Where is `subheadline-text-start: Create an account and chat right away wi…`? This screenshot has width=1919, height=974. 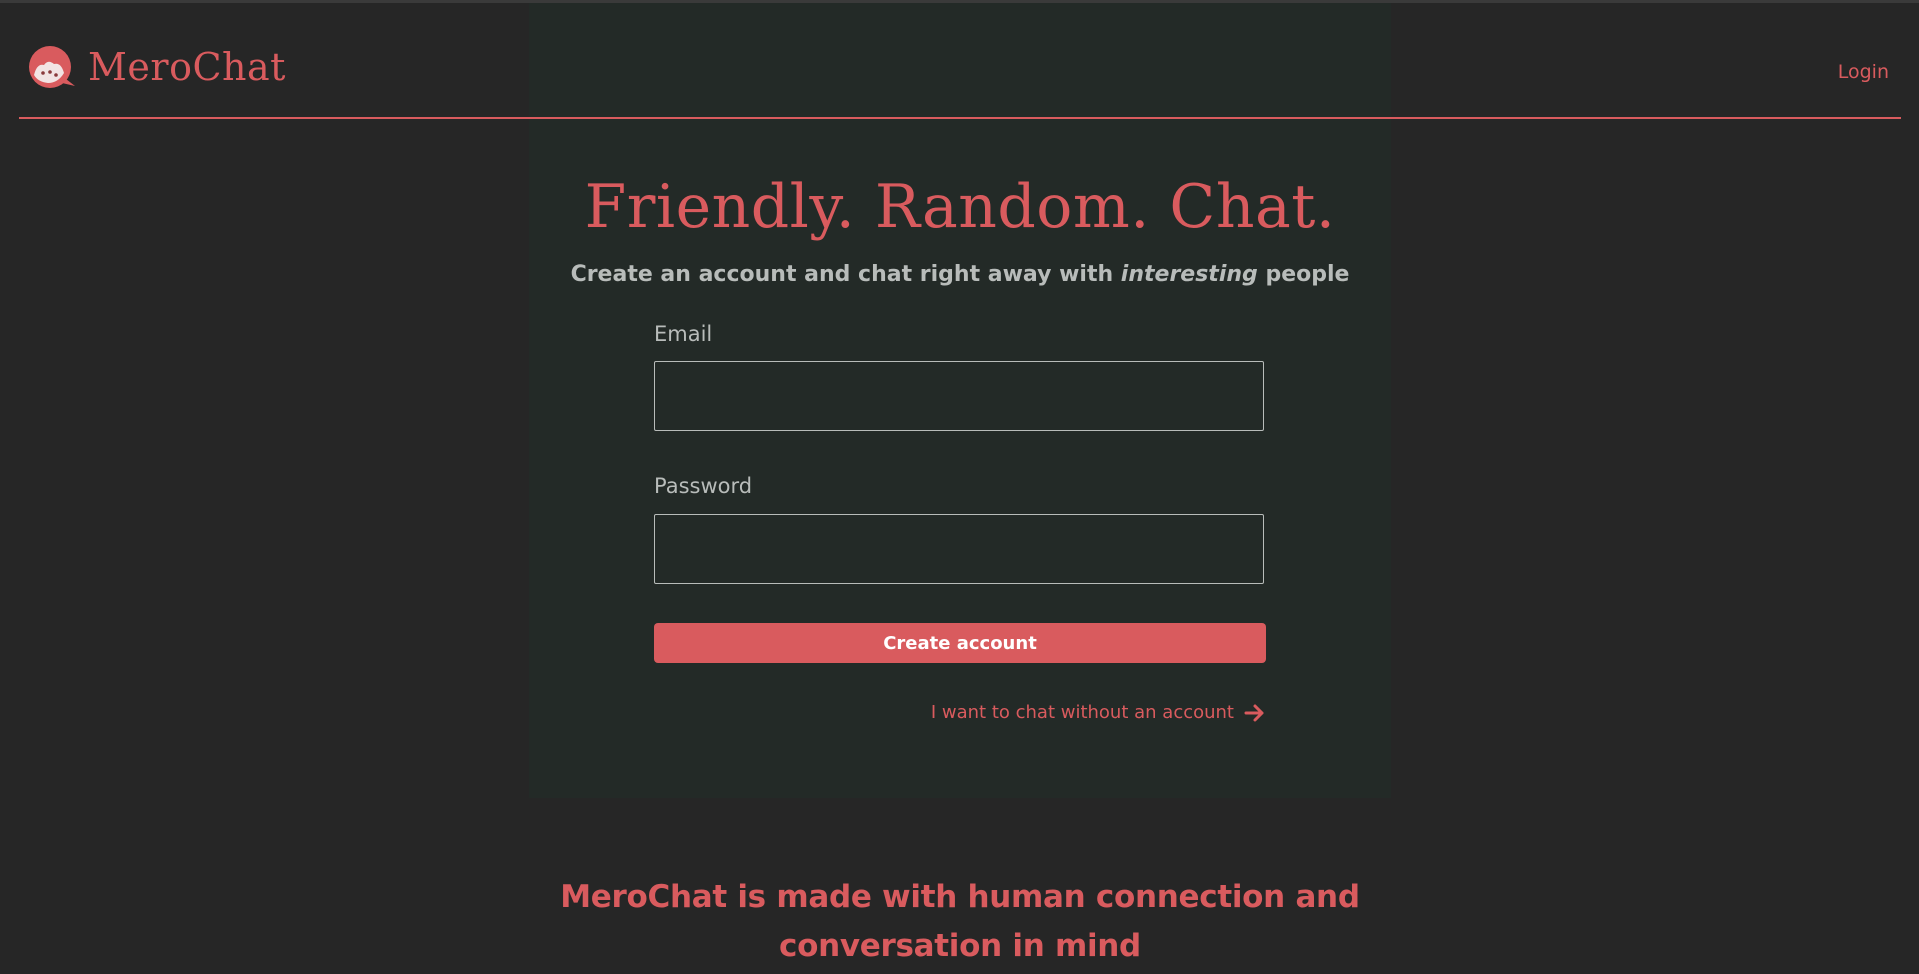
subheadline-text-start: Create an account and chat right away wi… is located at coordinates (845, 274).